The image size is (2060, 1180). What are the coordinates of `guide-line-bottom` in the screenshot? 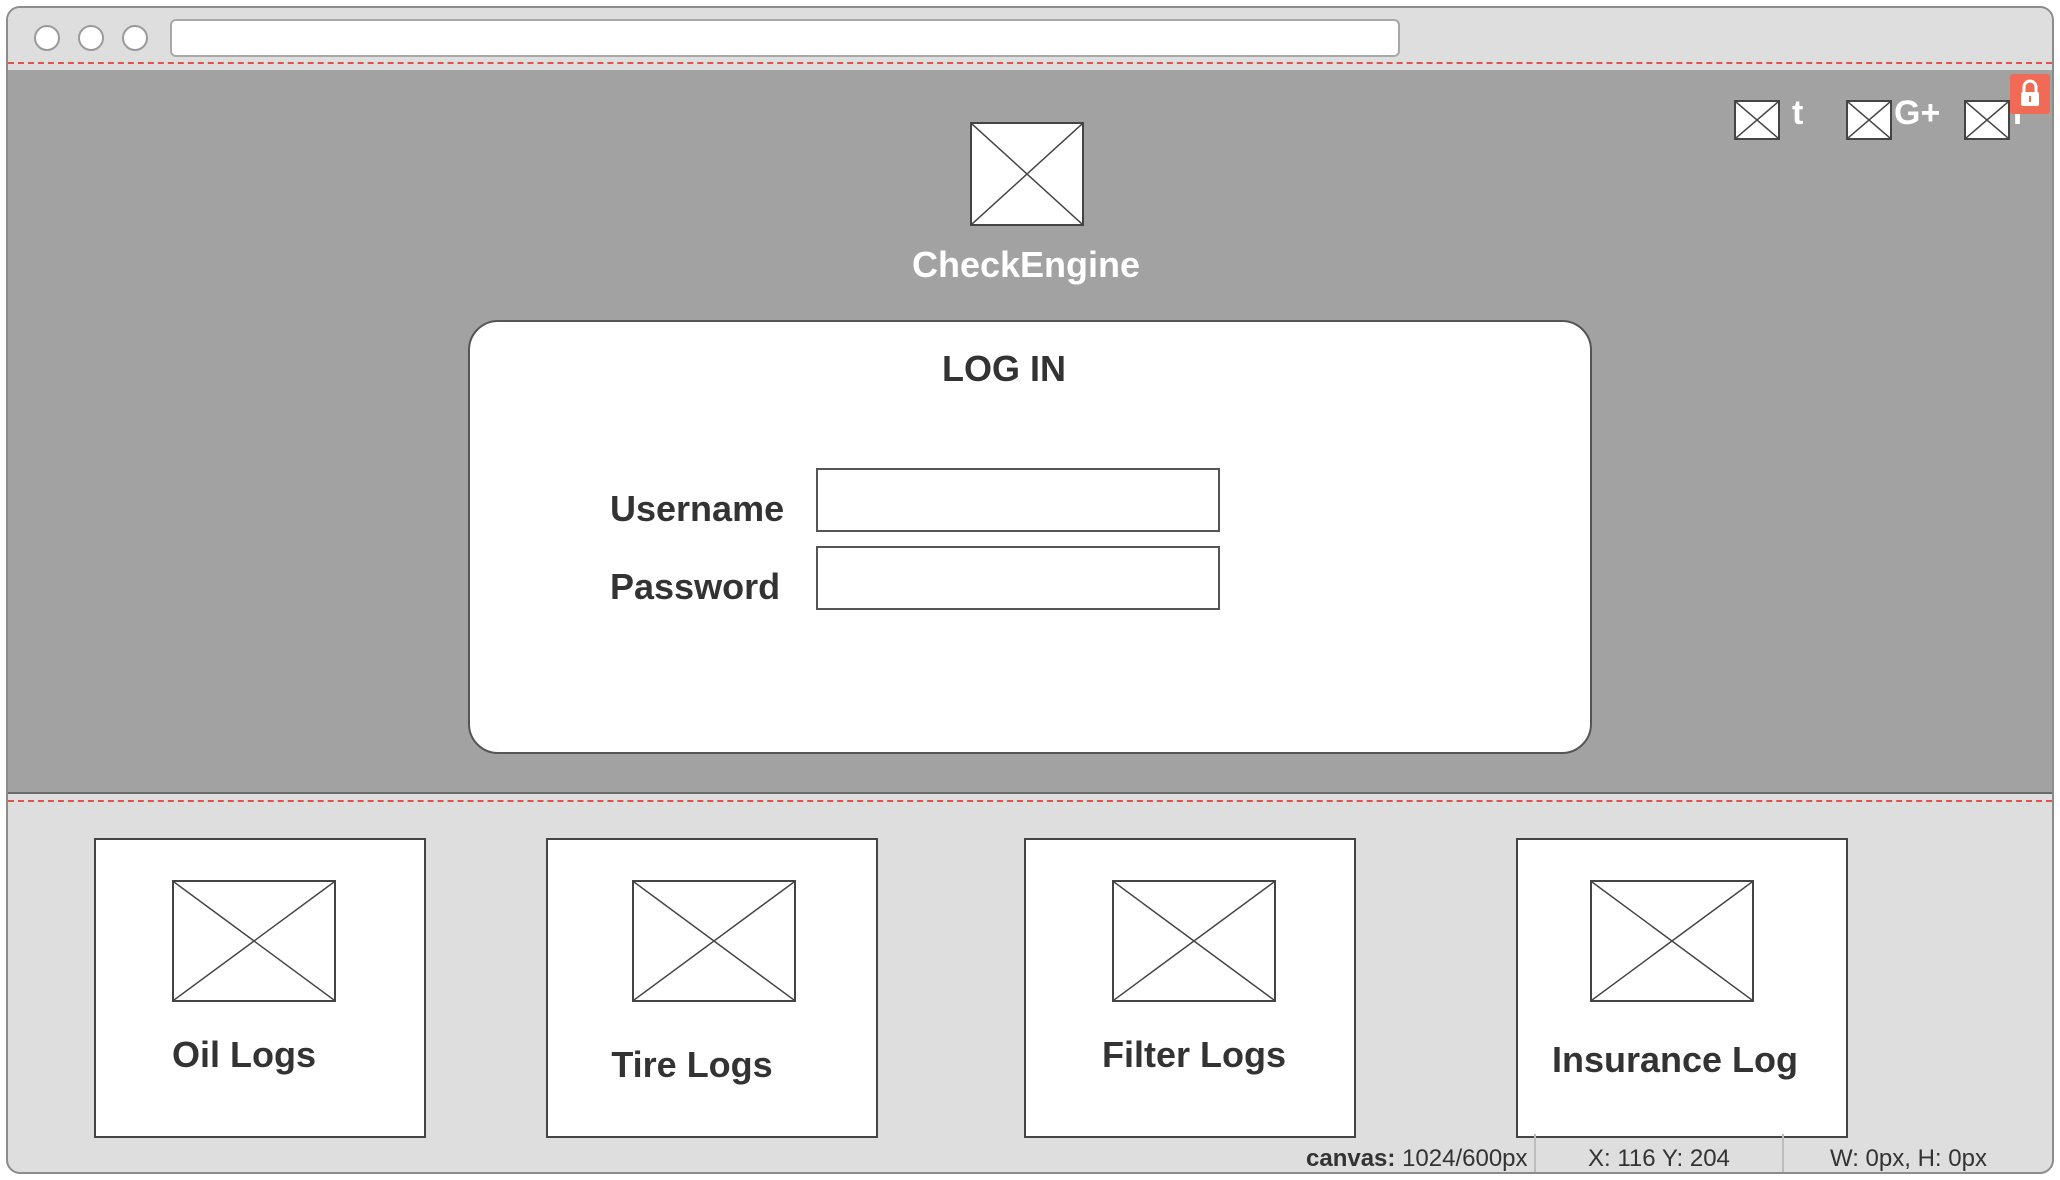 It's located at (1030, 801).